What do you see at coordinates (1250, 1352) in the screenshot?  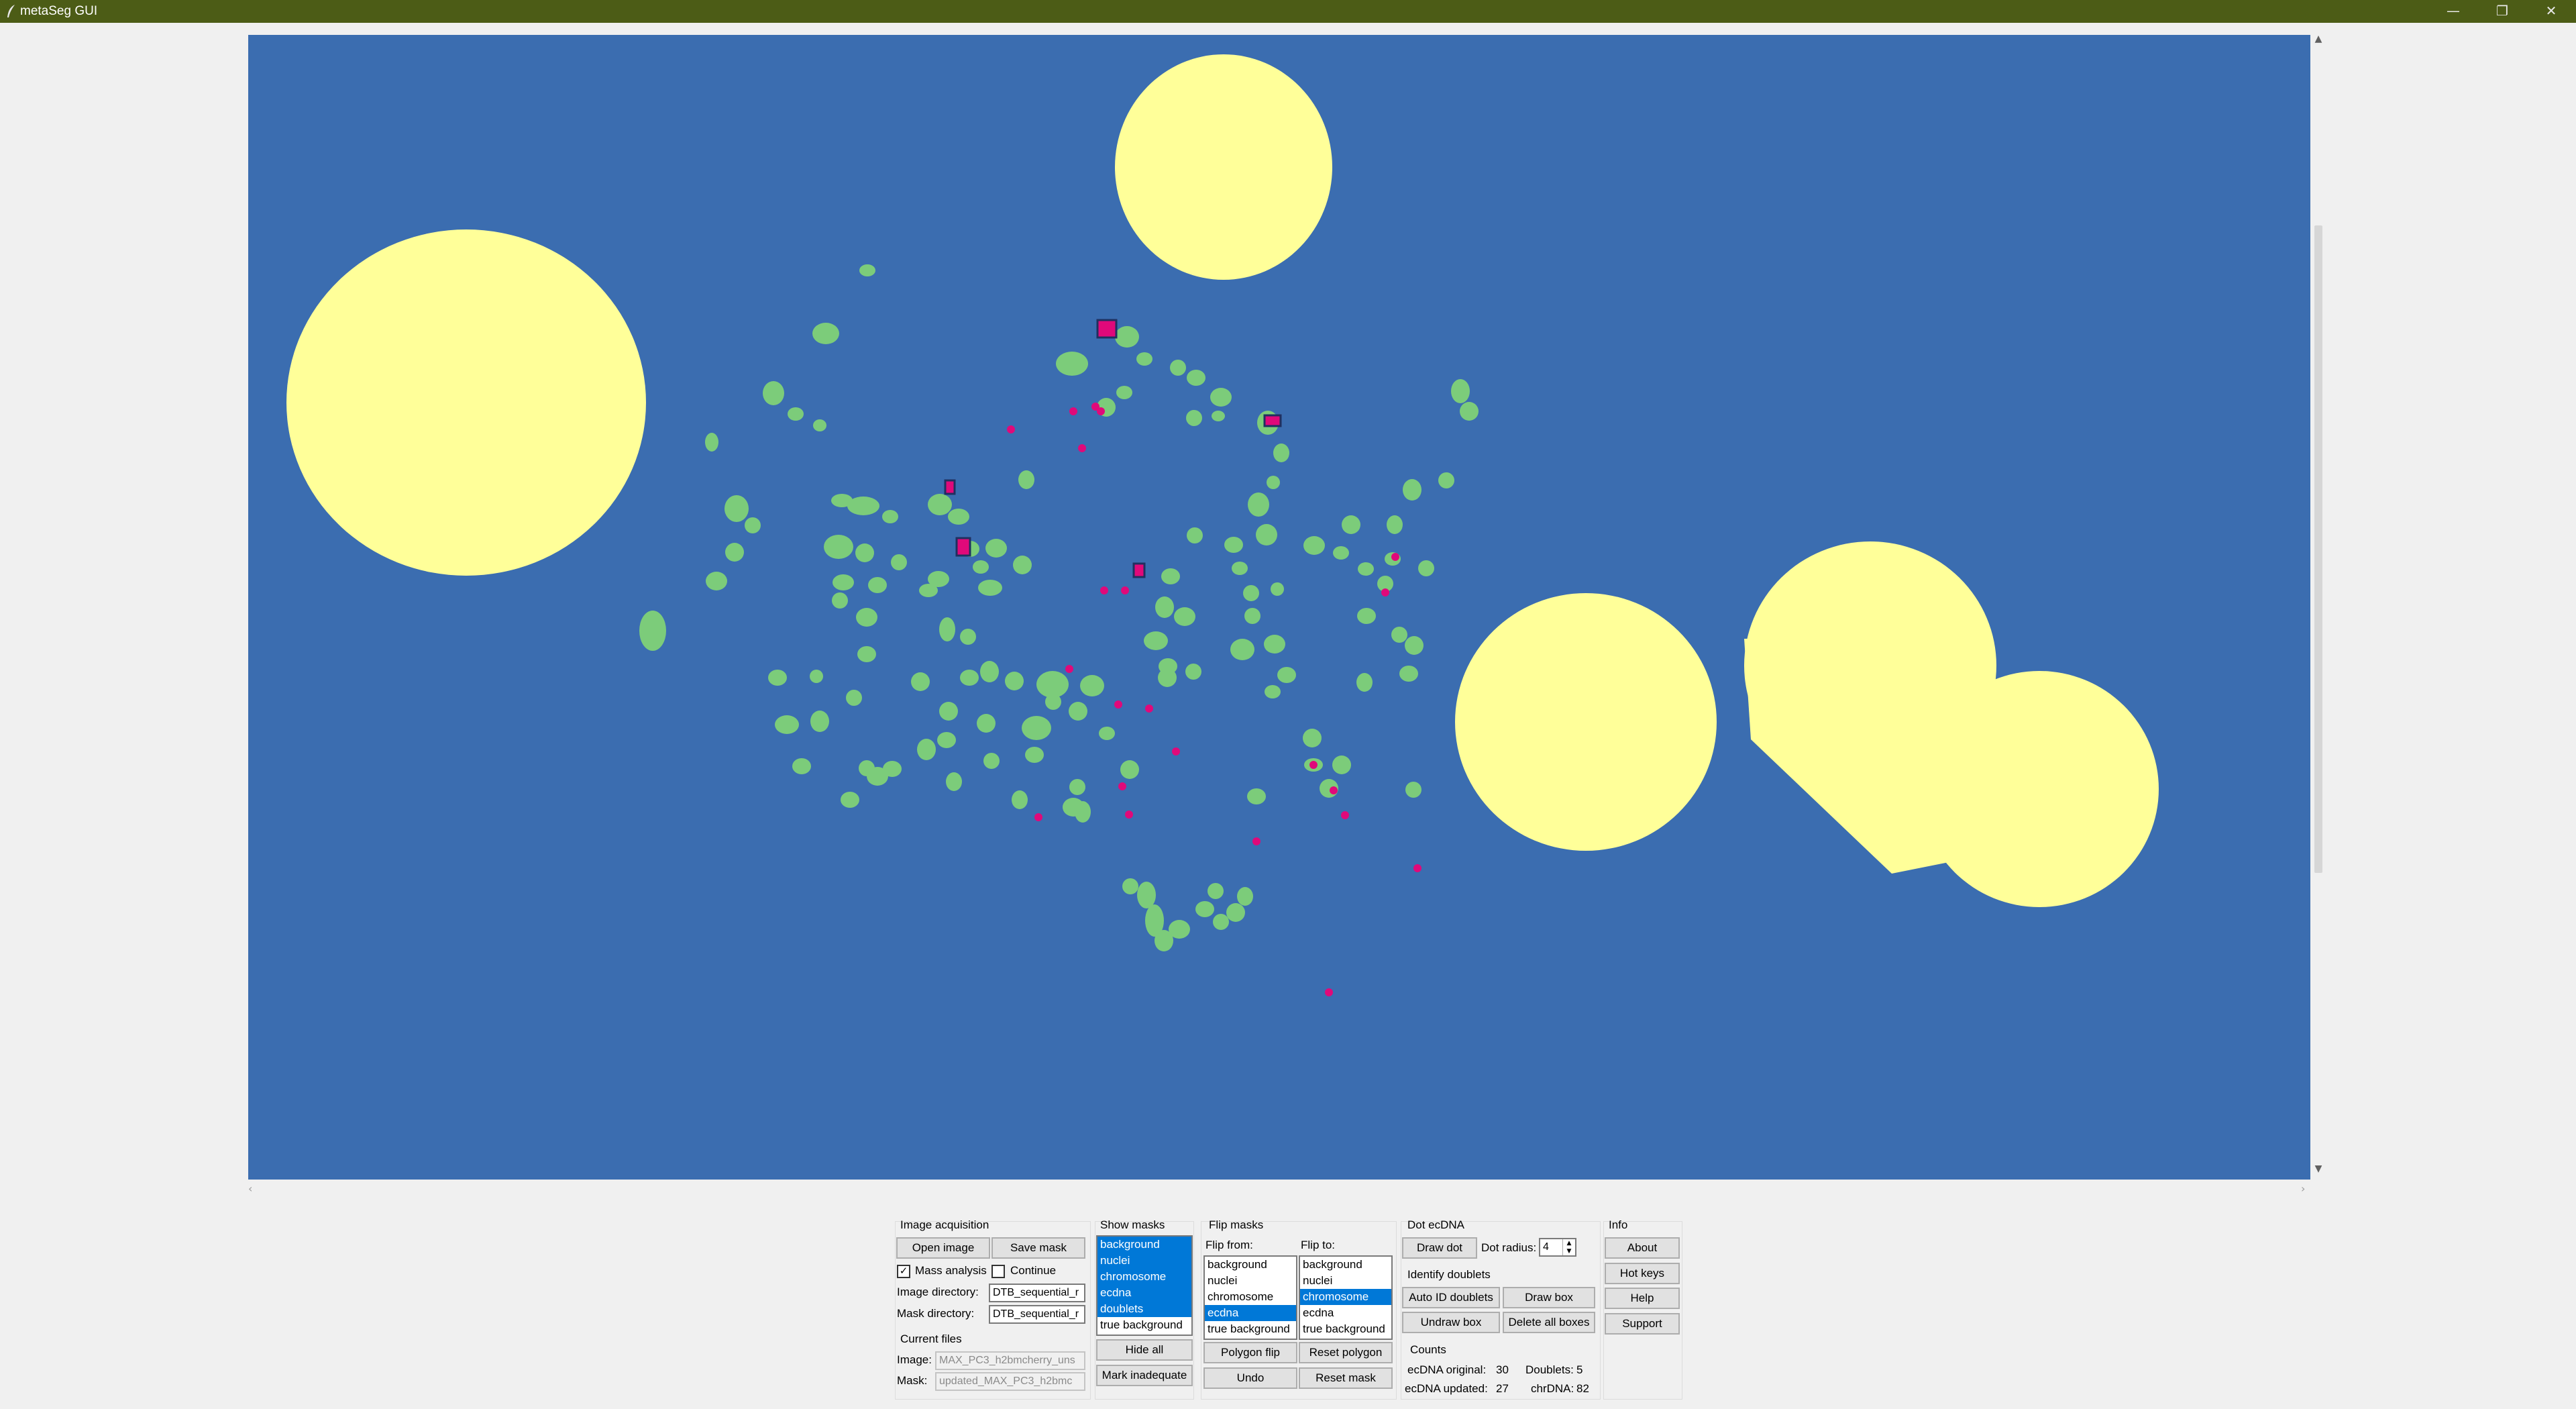 I see `polygon-flip-button: Polygon flip` at bounding box center [1250, 1352].